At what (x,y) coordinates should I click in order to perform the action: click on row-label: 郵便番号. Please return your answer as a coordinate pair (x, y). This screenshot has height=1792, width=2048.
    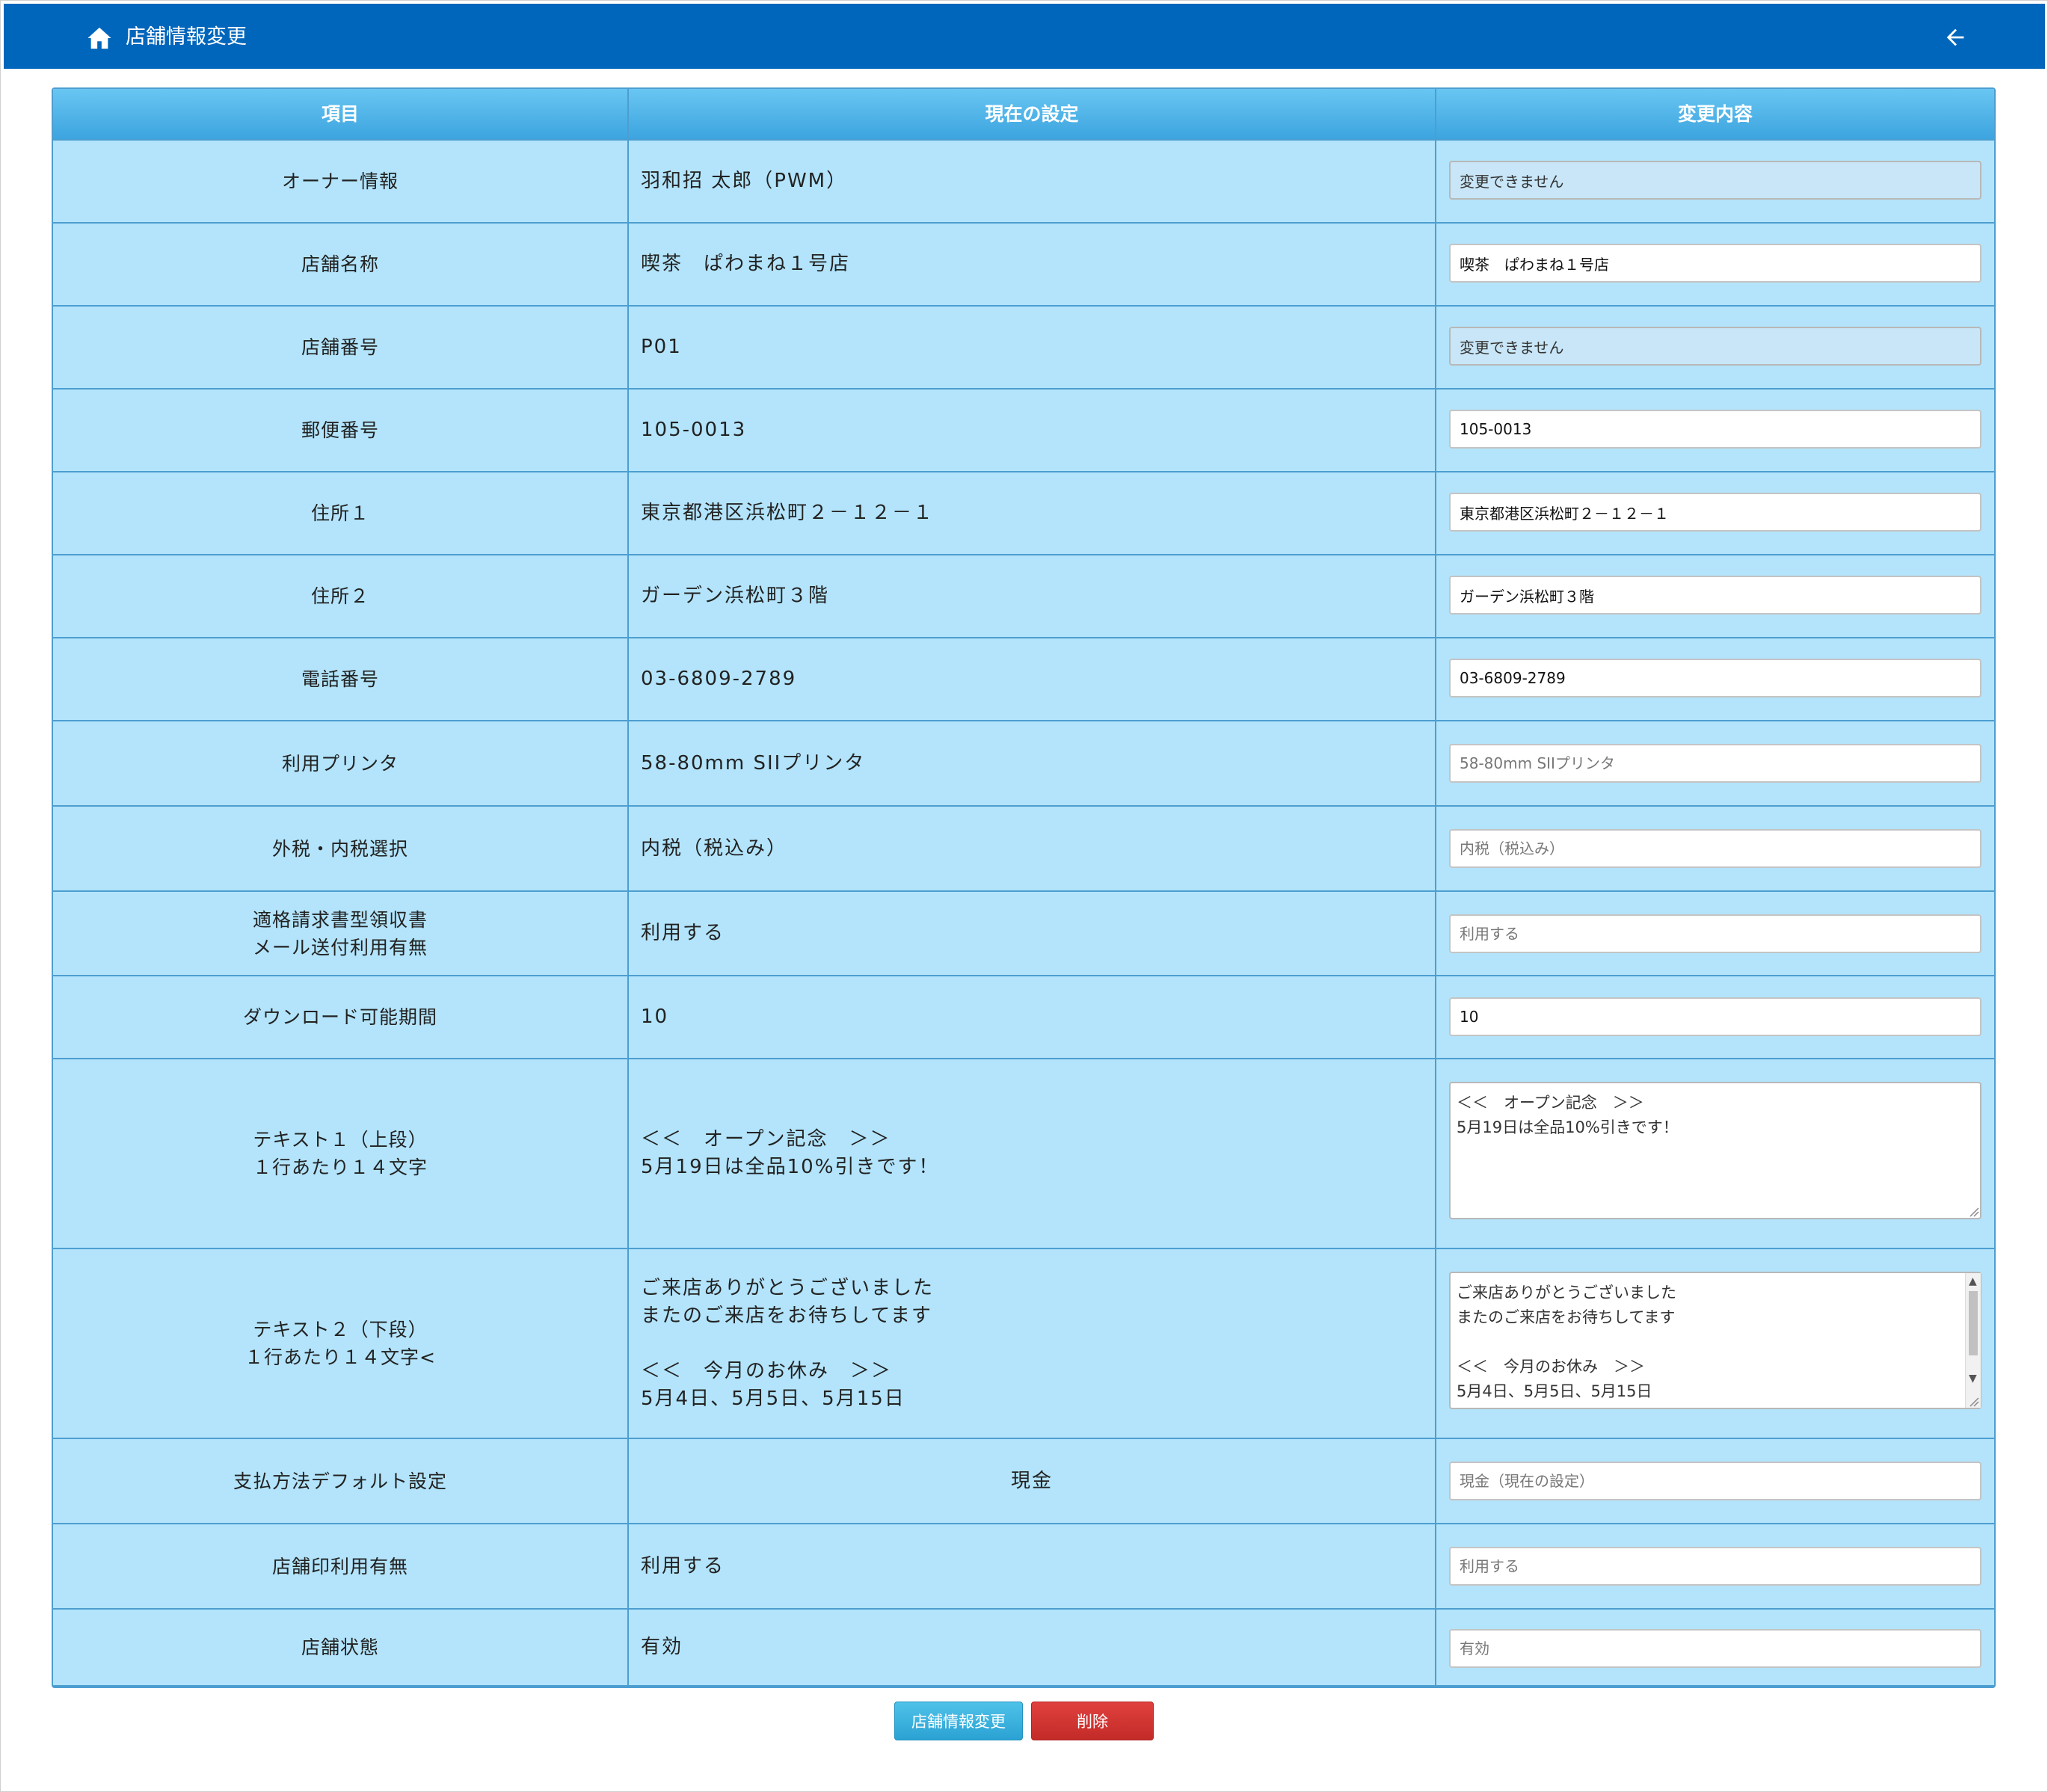
    Looking at the image, I should click on (340, 430).